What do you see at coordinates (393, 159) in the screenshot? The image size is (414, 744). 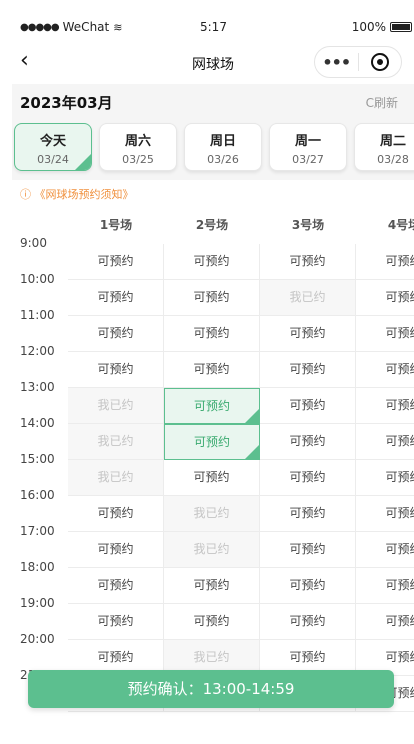 I see `day-tab-date: 03/28` at bounding box center [393, 159].